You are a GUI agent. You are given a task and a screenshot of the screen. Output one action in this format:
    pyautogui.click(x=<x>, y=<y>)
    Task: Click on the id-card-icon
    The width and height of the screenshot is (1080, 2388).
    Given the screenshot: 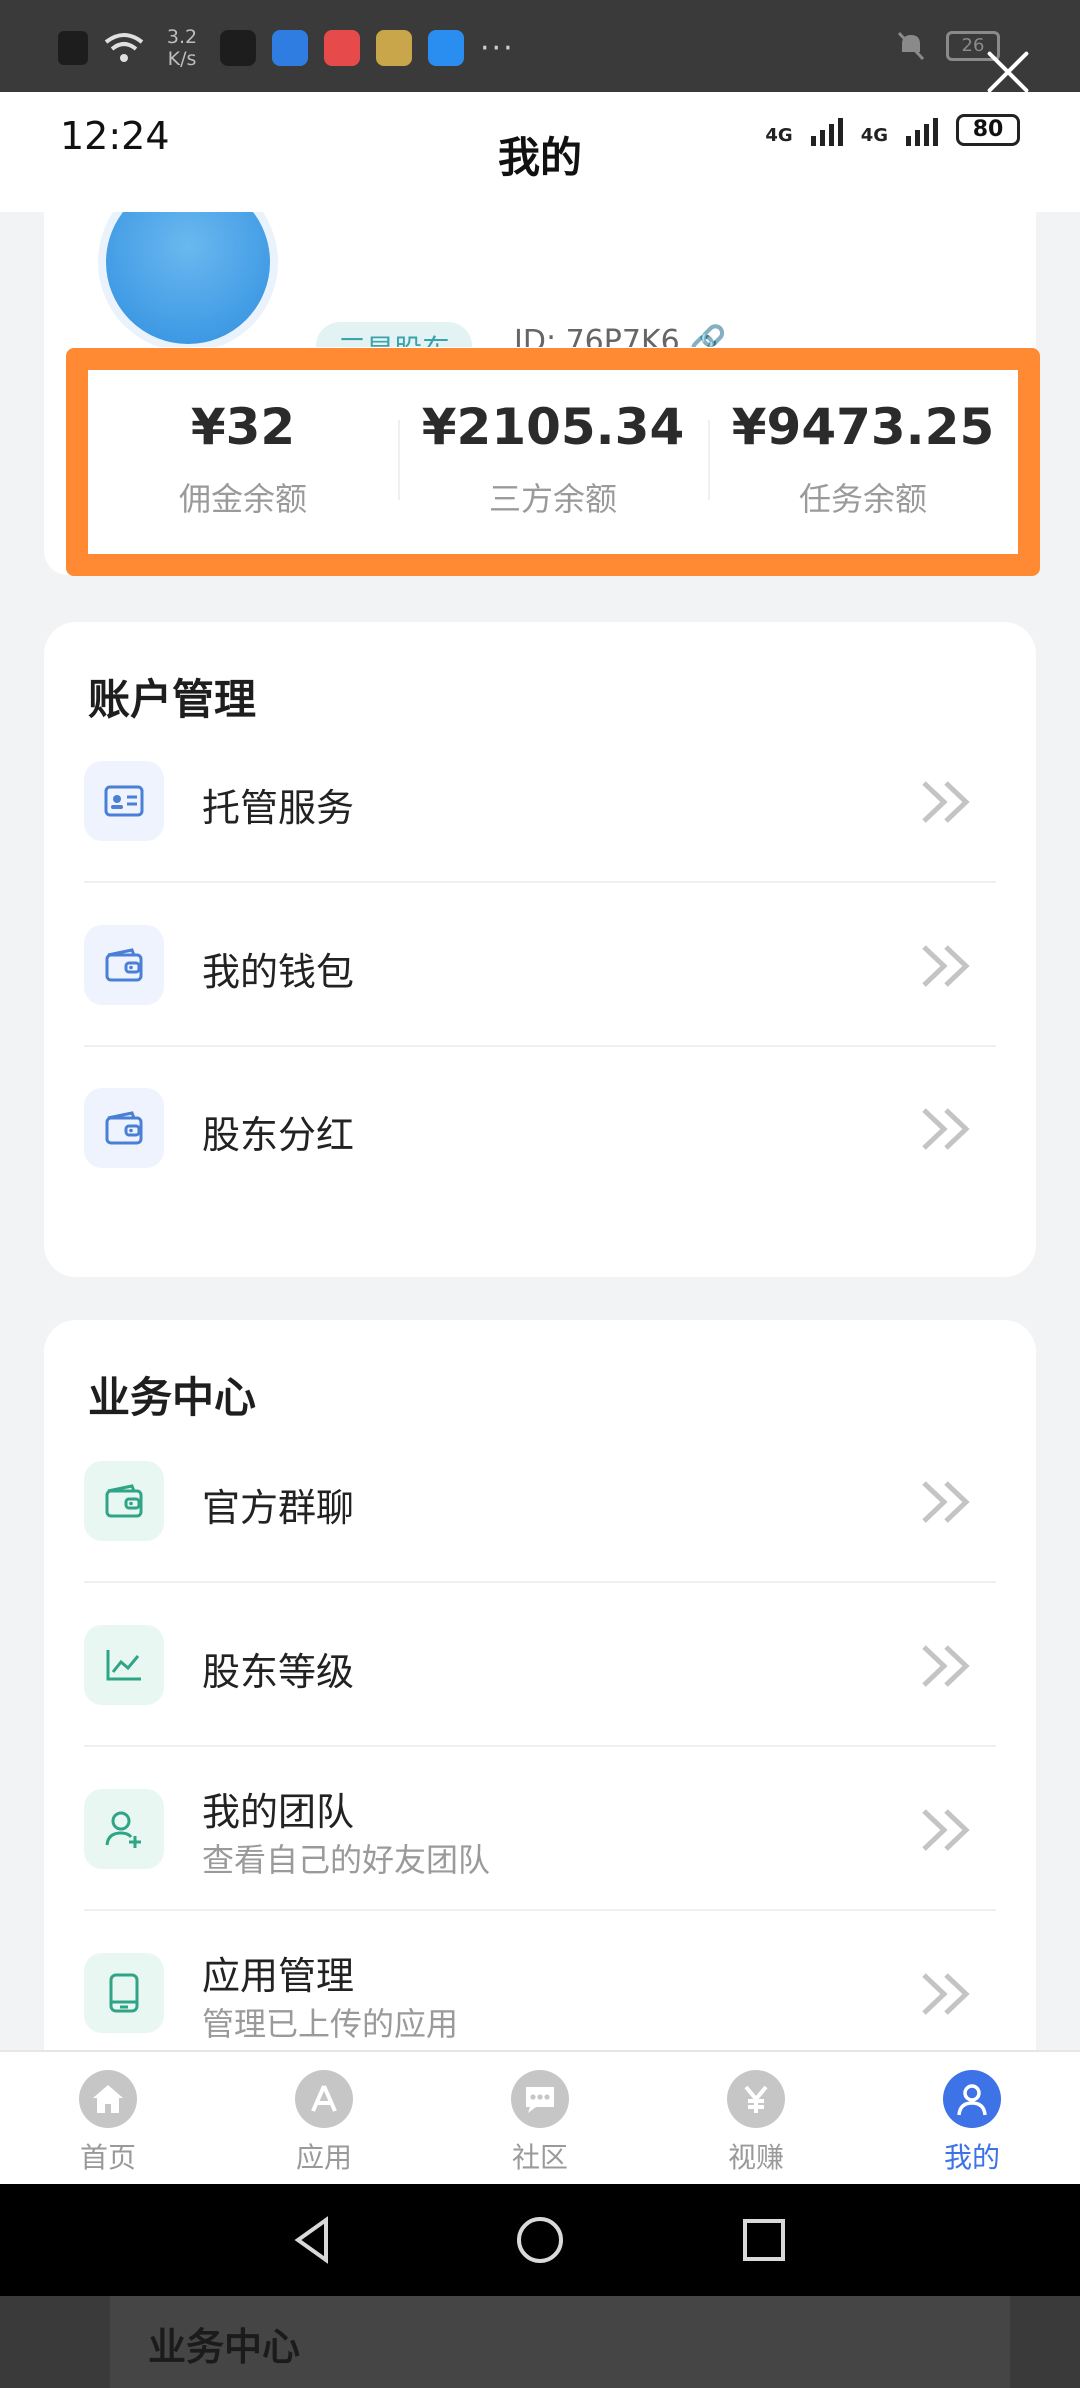 What is the action you would take?
    pyautogui.click(x=124, y=801)
    